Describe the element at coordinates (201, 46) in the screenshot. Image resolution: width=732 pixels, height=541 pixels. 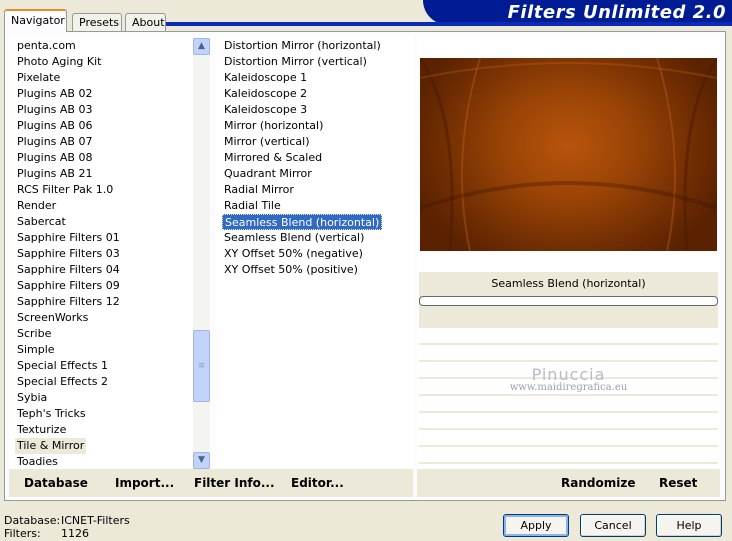
I see `scroll-up-icon: ▲` at that location.